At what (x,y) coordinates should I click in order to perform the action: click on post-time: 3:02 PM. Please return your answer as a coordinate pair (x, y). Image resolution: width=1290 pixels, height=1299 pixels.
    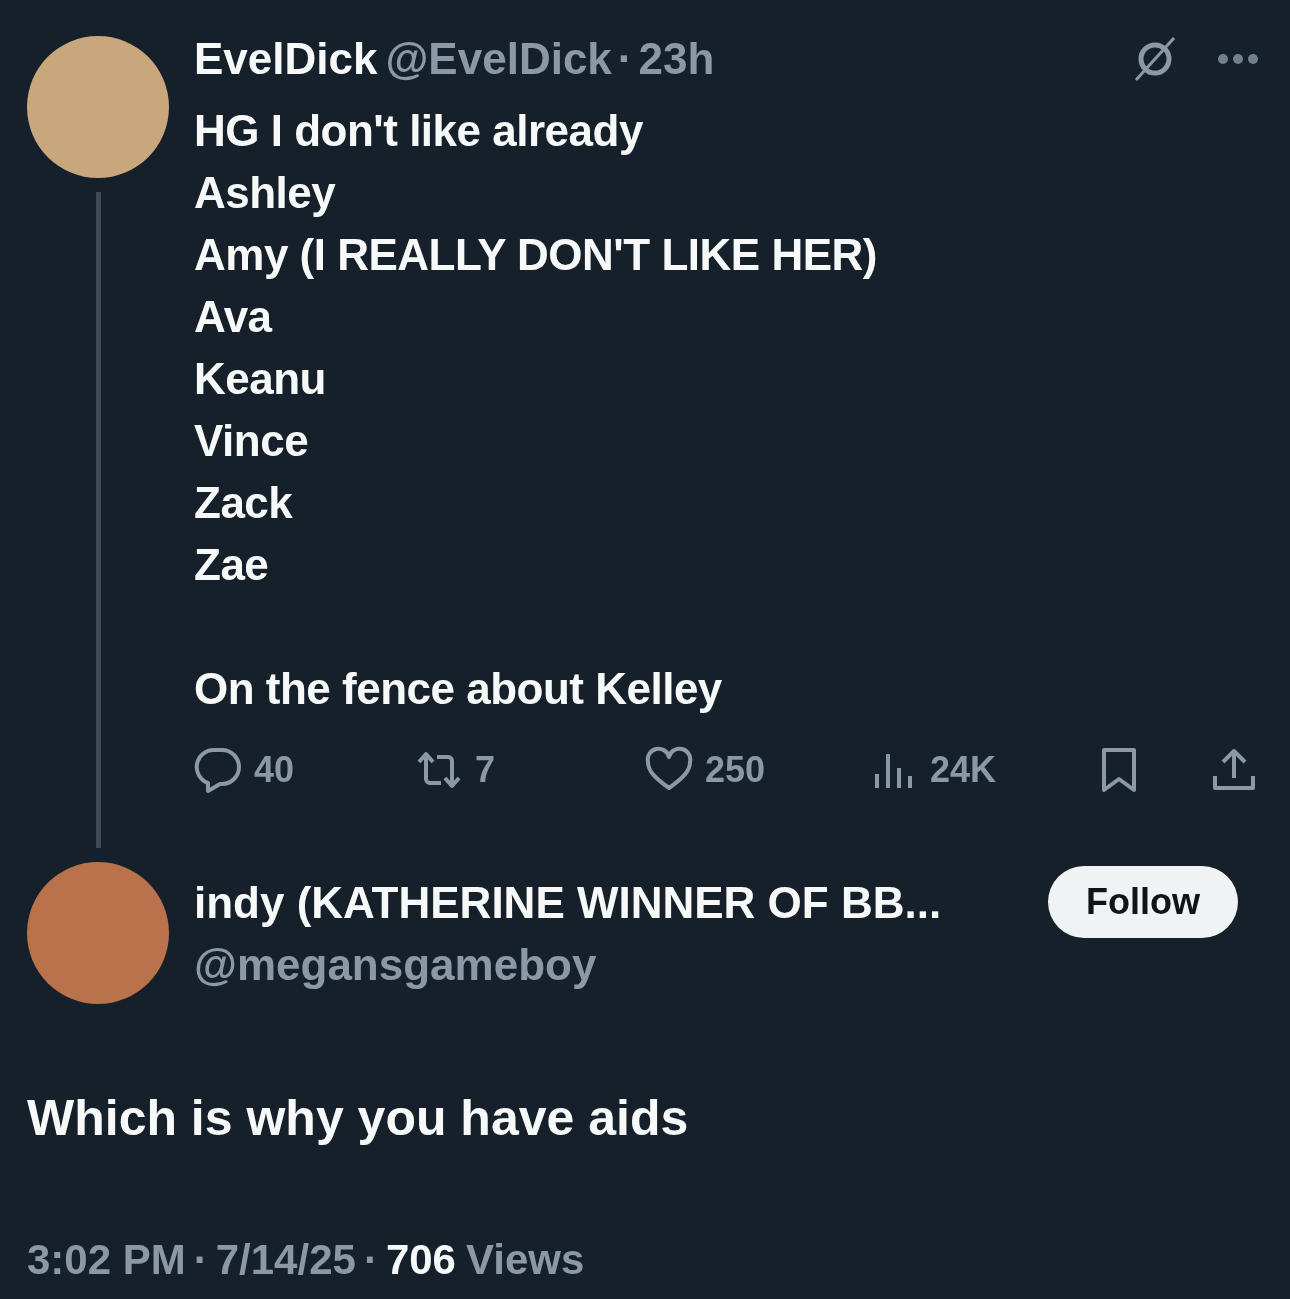
    Looking at the image, I should click on (106, 1260).